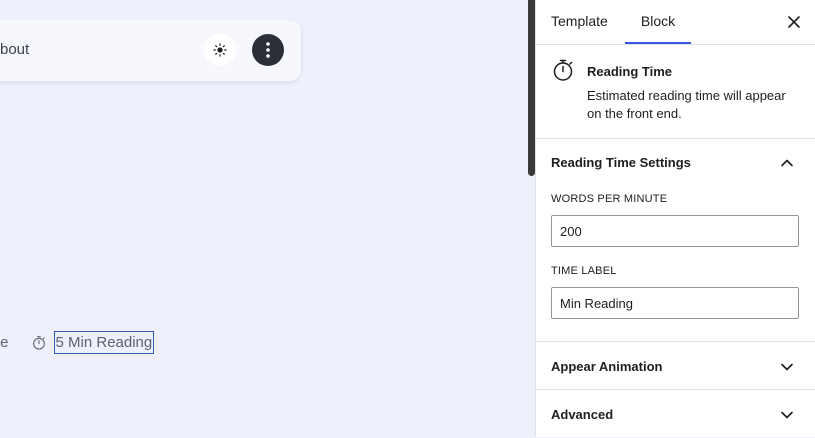 The height and width of the screenshot is (438, 815). Describe the element at coordinates (675, 231) in the screenshot. I see `words-per-minute-input` at that location.